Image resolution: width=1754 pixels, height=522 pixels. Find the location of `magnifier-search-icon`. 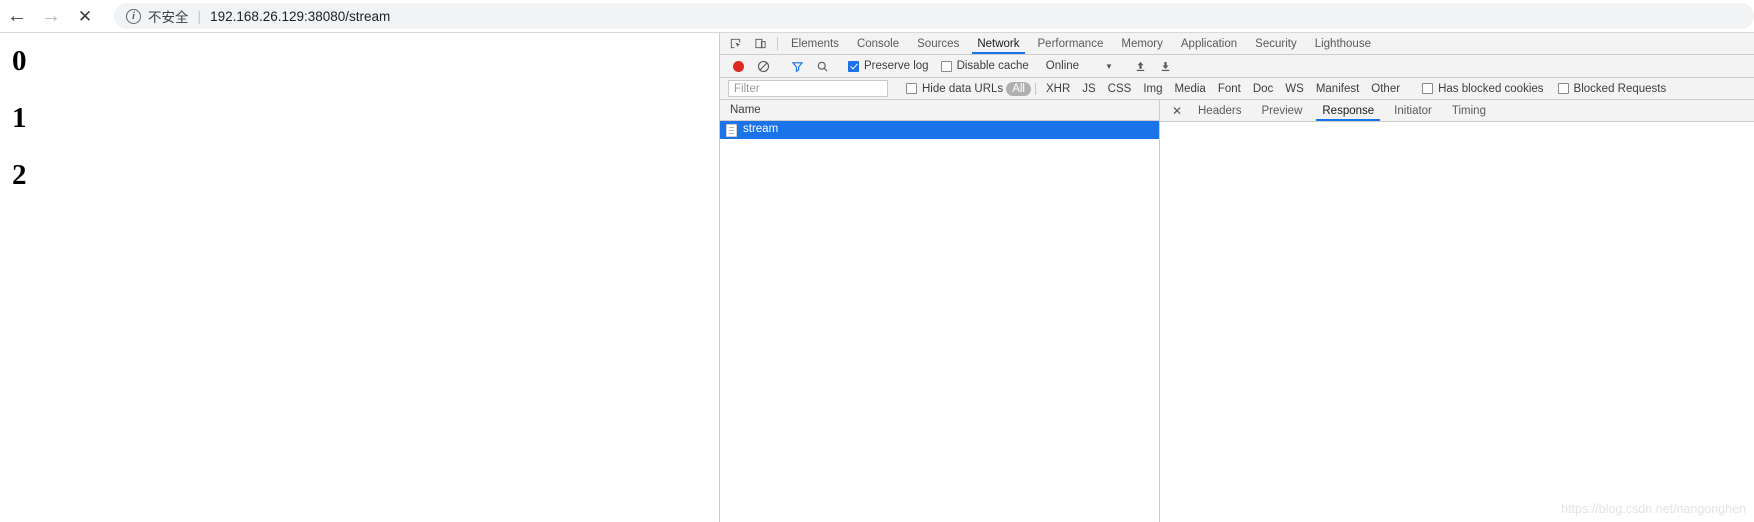

magnifier-search-icon is located at coordinates (822, 66).